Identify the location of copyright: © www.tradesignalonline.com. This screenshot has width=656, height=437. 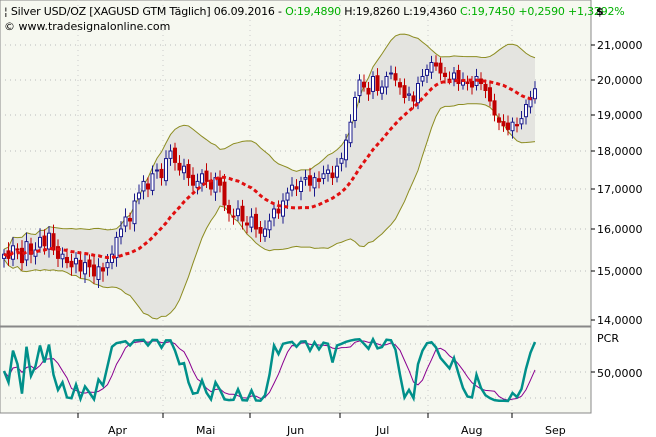
(87, 26).